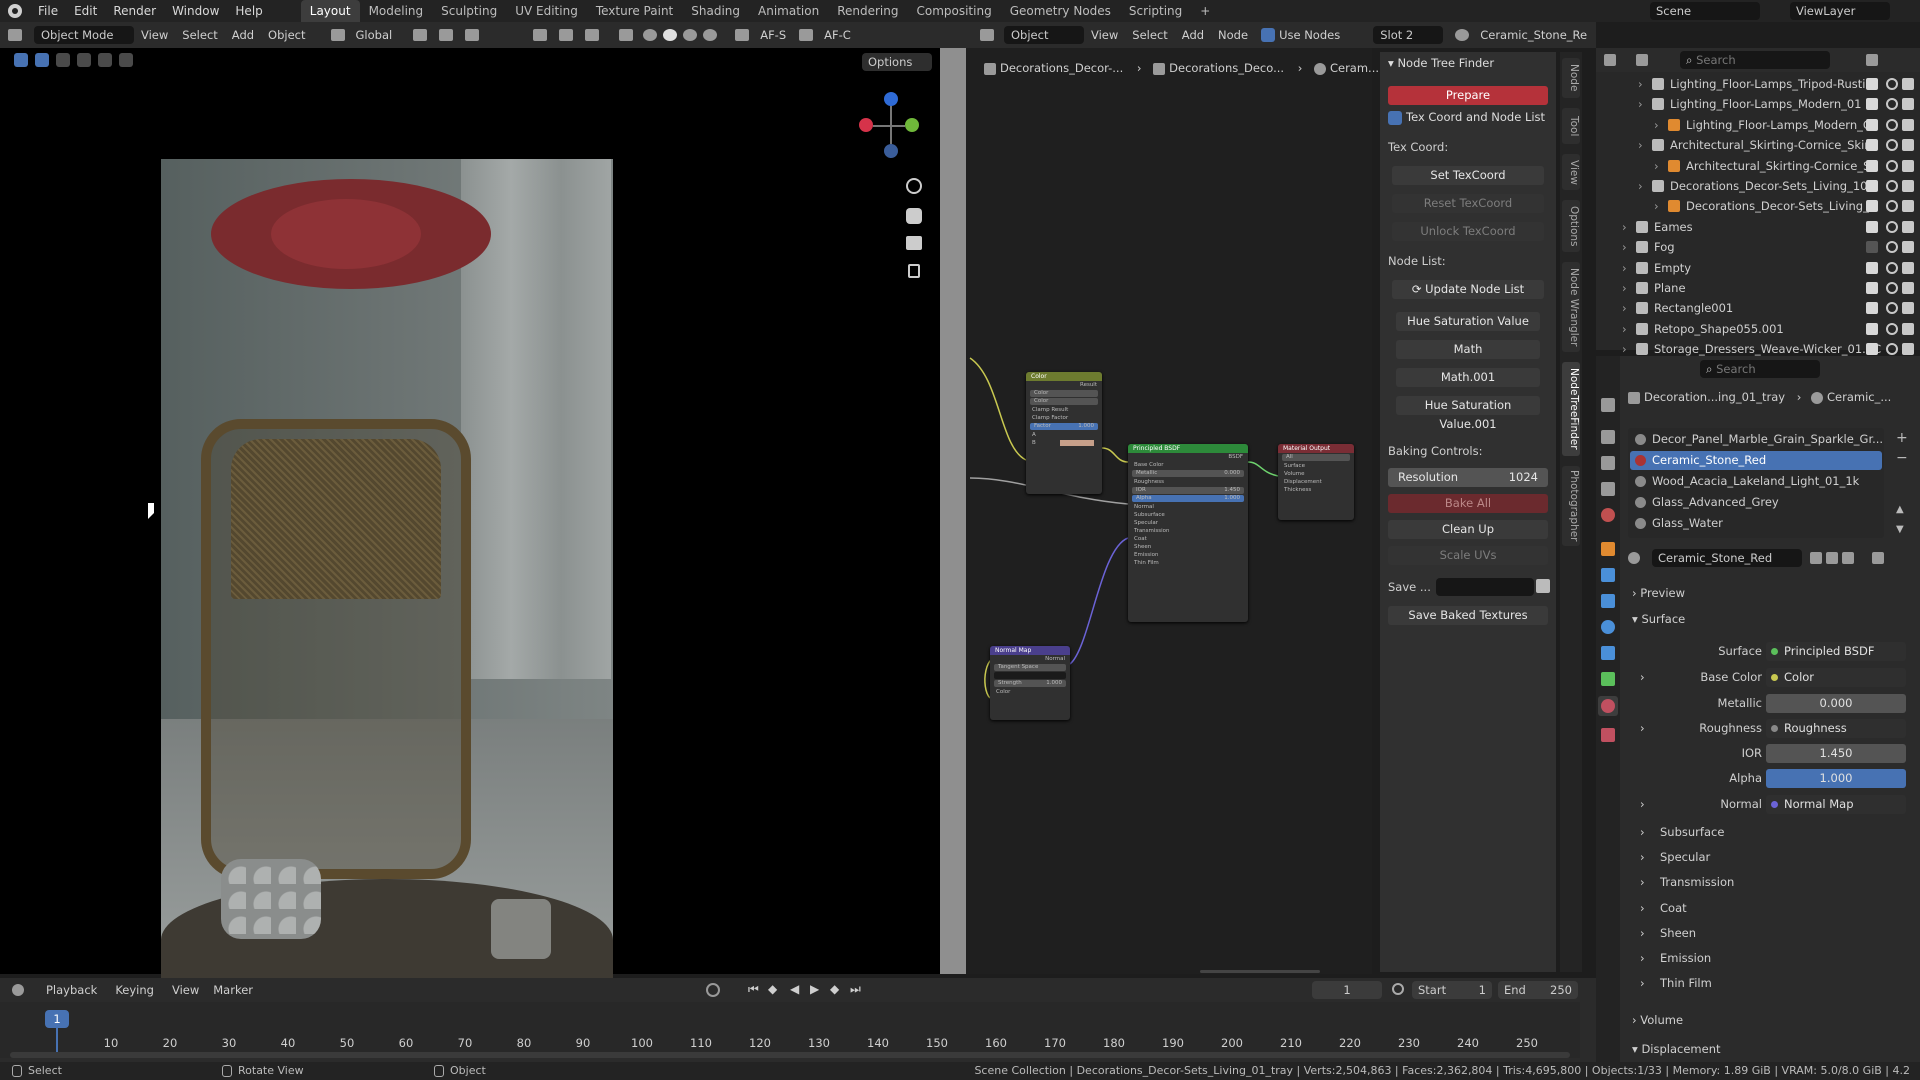 The height and width of the screenshot is (1080, 1920). Describe the element at coordinates (1468, 175) in the screenshot. I see `set-texcoord-button: Set TexCoord` at that location.